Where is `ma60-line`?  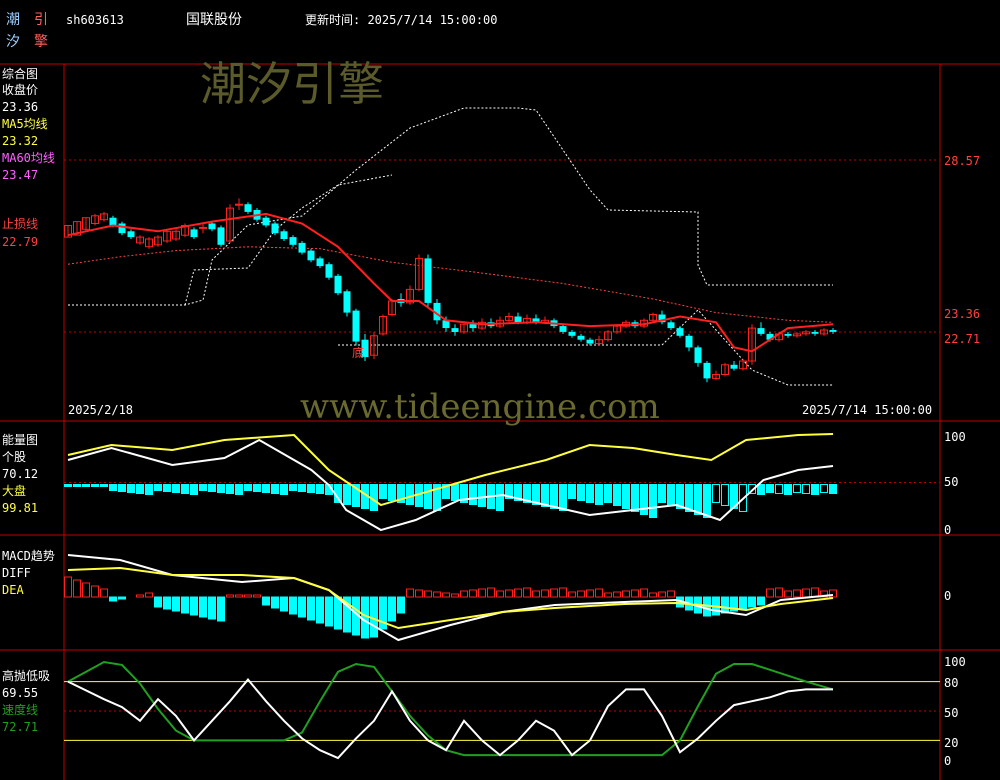 ma60-line is located at coordinates (450, 282).